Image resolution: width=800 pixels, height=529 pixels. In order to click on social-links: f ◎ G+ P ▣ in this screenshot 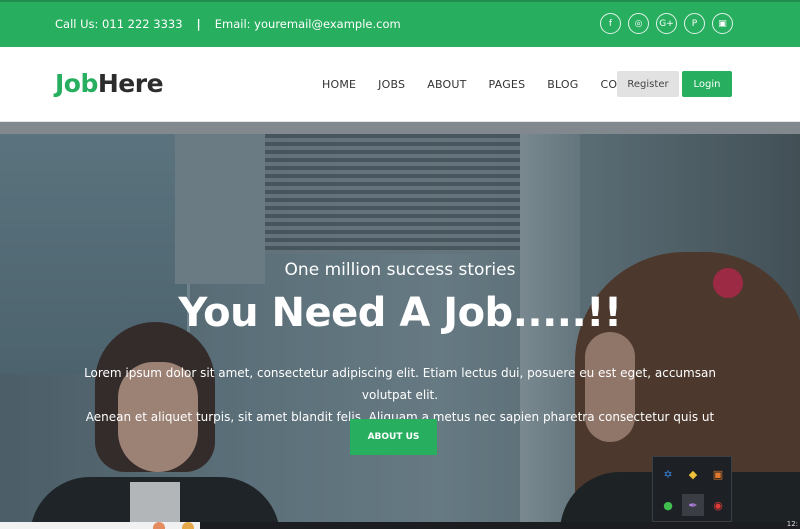, I will do `click(666, 23)`.